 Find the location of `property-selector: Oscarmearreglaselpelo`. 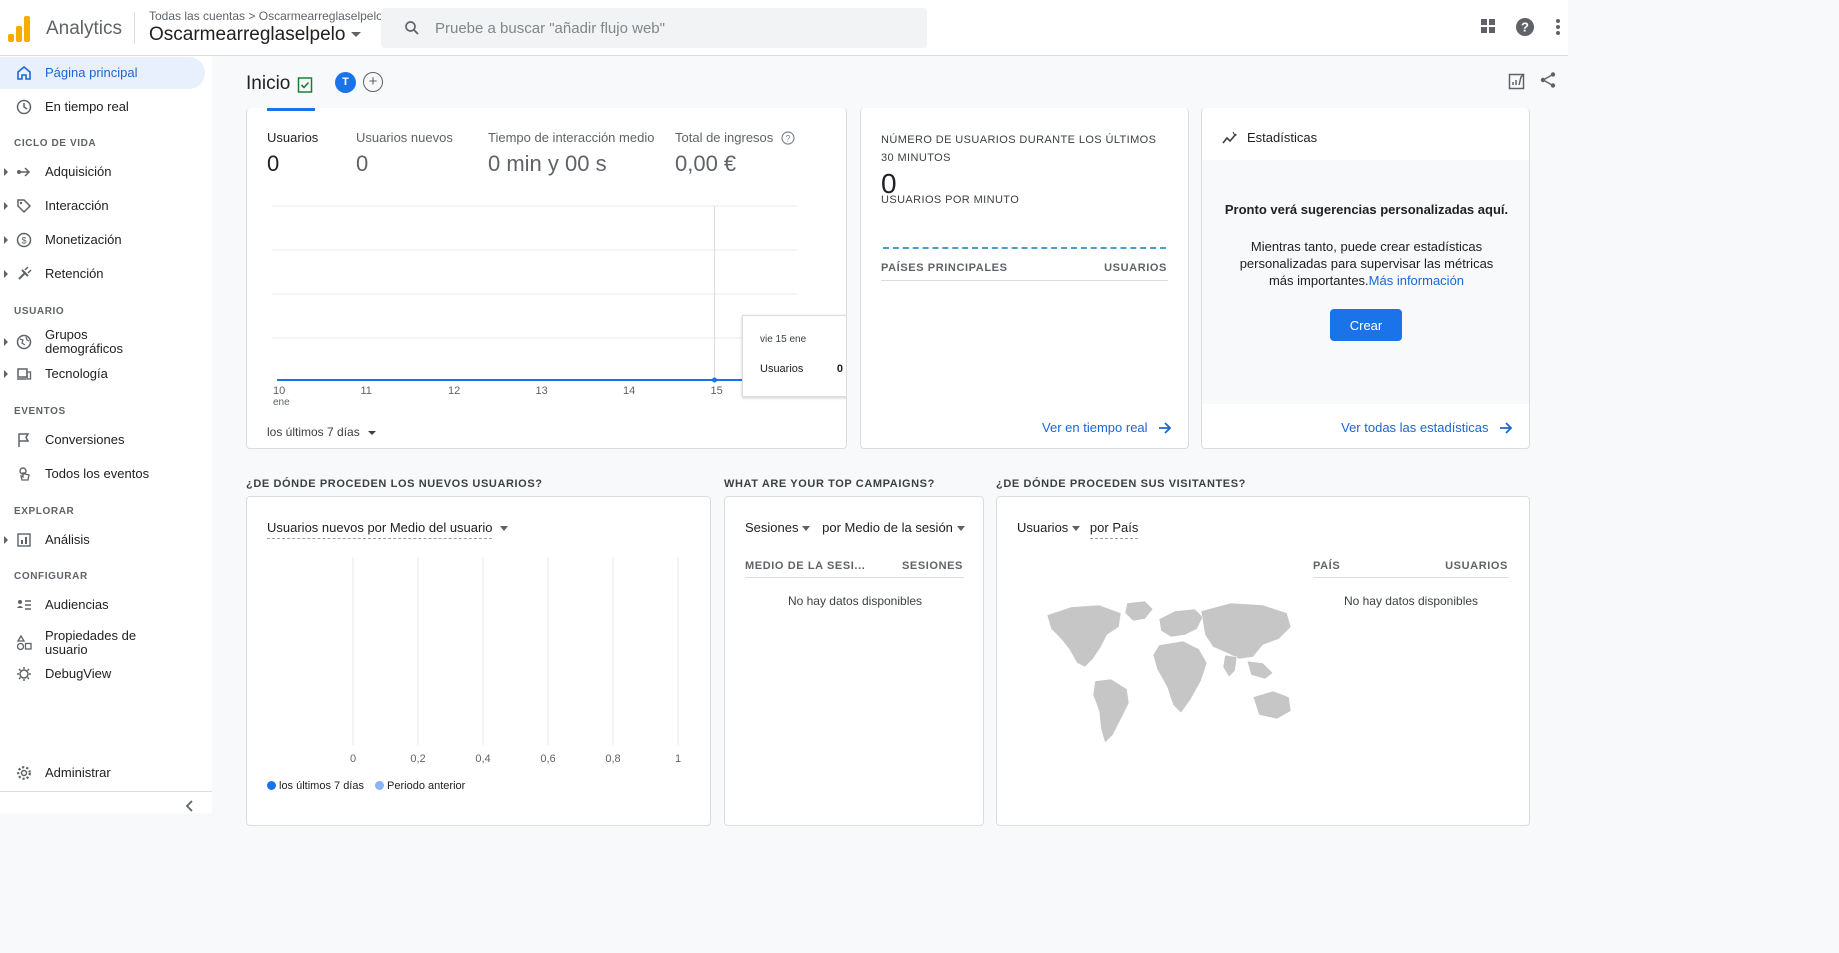

property-selector: Oscarmearreglaselpelo is located at coordinates (255, 35).